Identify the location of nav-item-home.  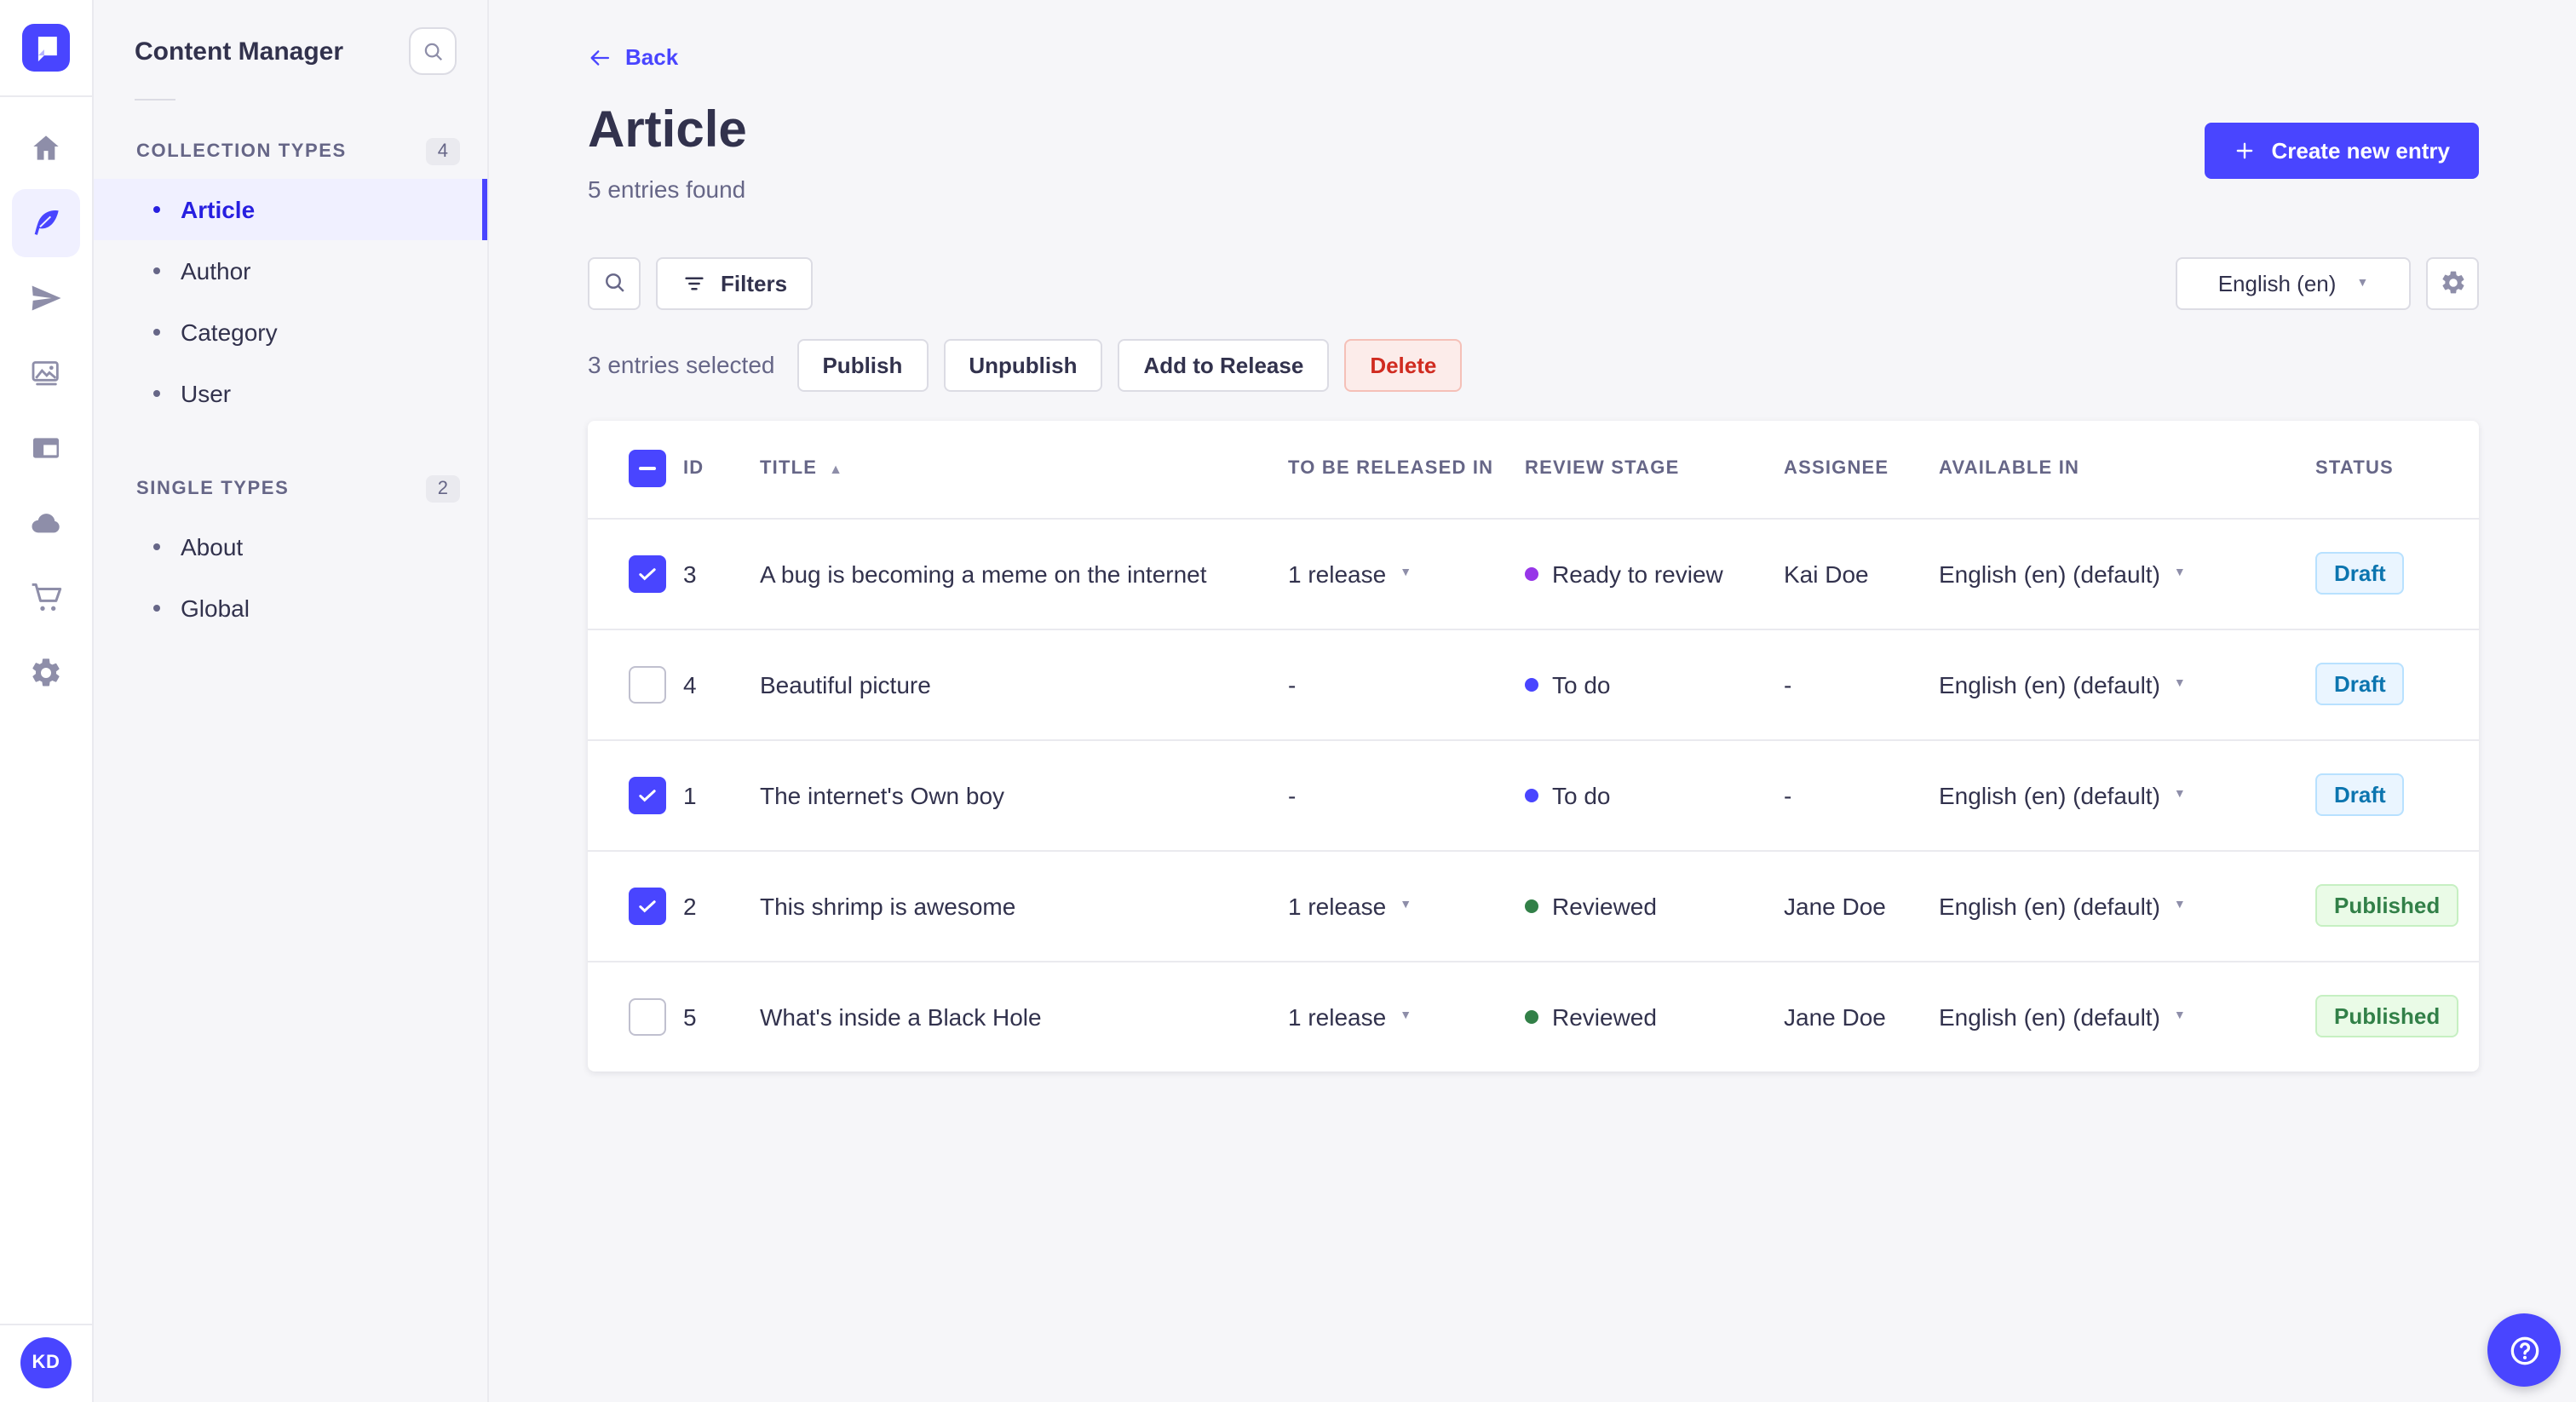
(46, 148).